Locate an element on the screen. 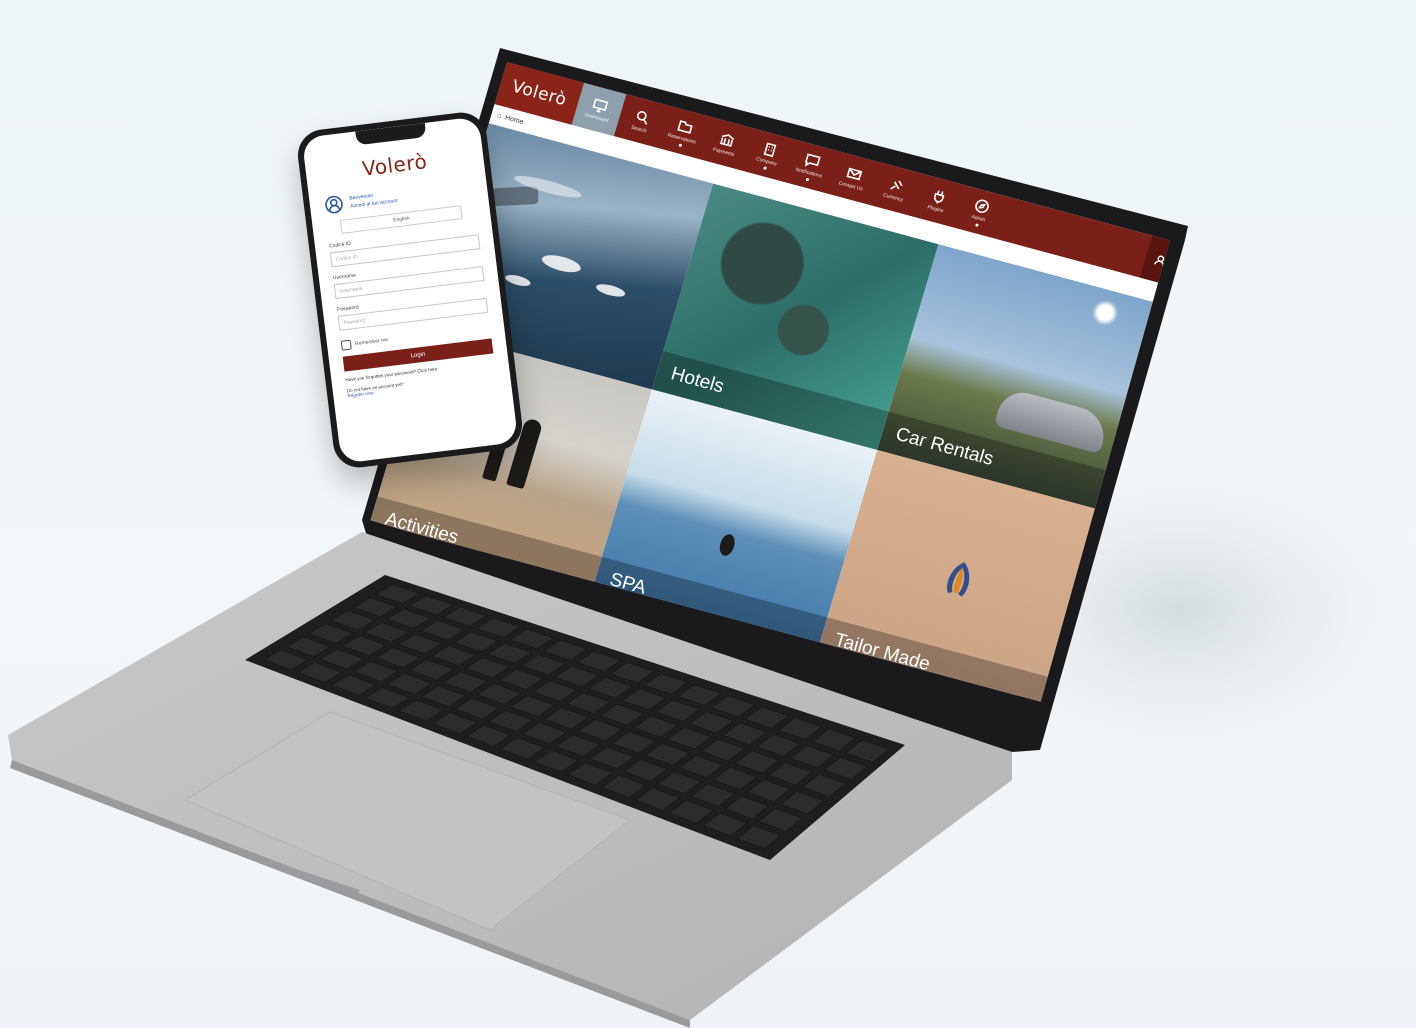 This screenshot has height=1028, width=1416. sun is located at coordinates (1105, 313).